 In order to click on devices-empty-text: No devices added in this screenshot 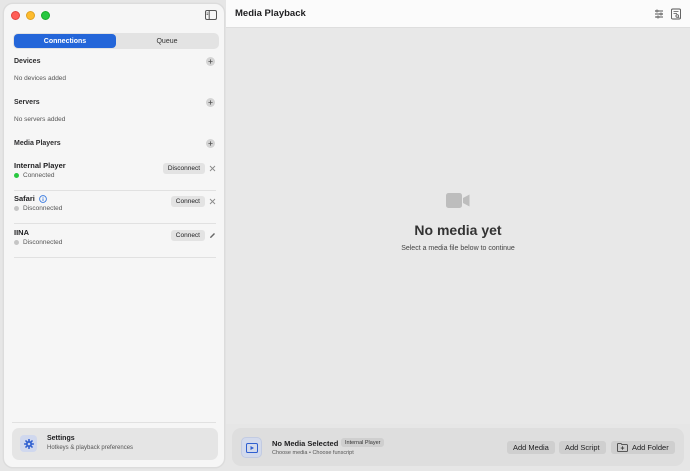, I will do `click(40, 78)`.